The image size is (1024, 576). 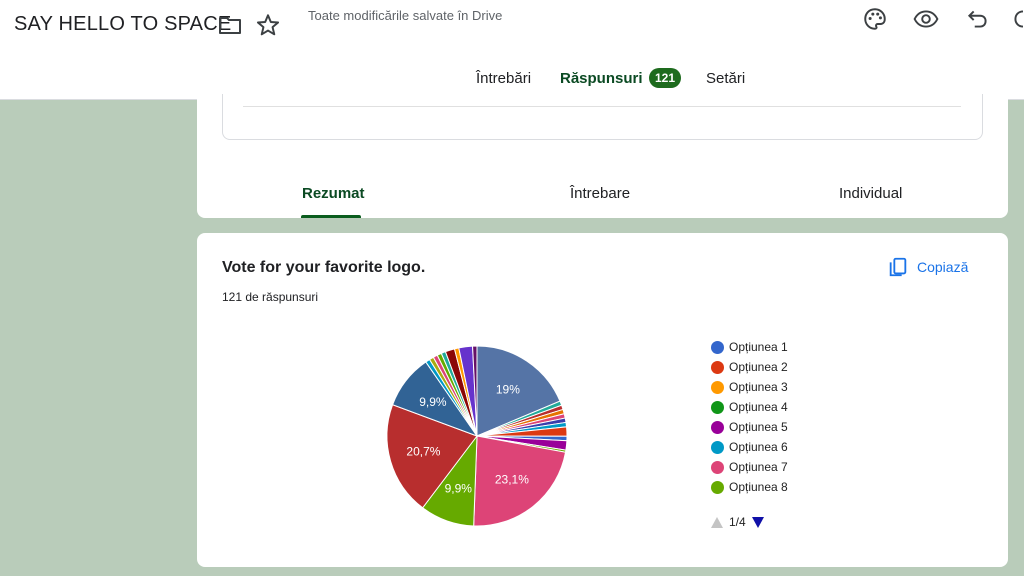 What do you see at coordinates (758, 467) in the screenshot?
I see `legend-label: Opțiunea 7` at bounding box center [758, 467].